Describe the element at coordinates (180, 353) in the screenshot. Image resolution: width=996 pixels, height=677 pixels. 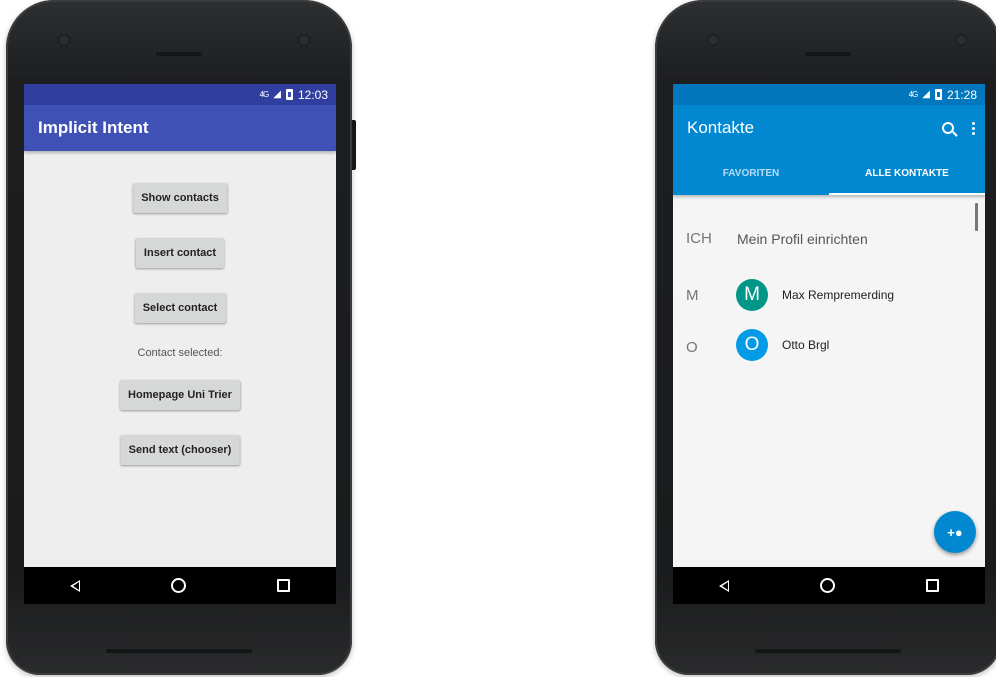
I see `contact-selected-label: Contact selected:` at that location.